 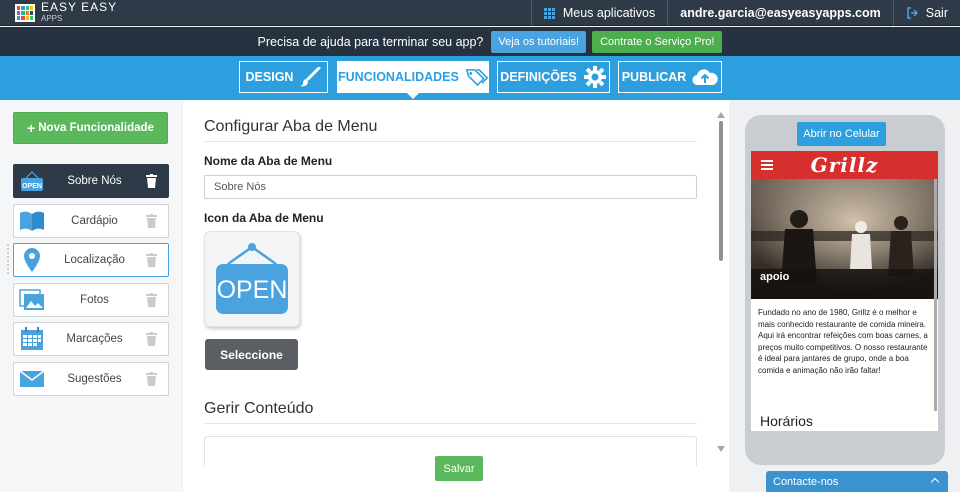 I want to click on drag-handle, so click(x=8, y=259).